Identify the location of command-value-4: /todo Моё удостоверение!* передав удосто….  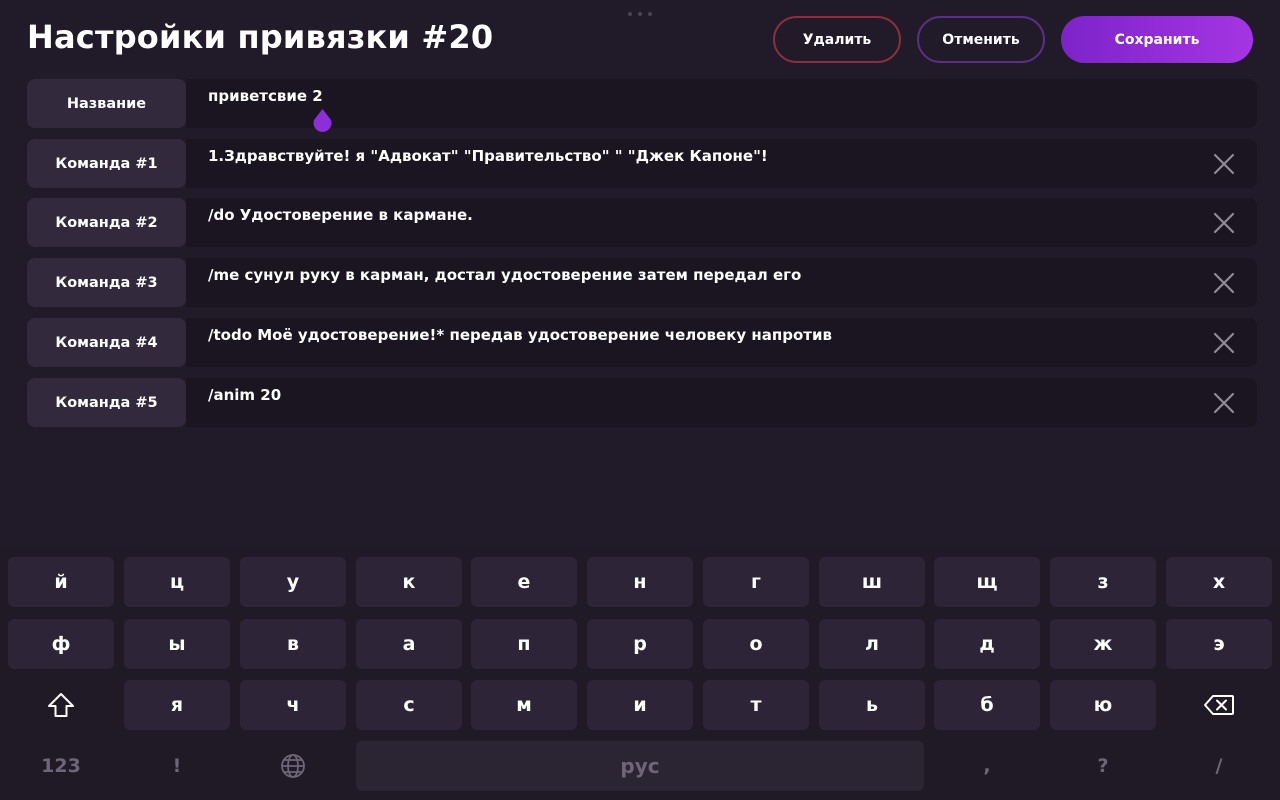
(520, 335).